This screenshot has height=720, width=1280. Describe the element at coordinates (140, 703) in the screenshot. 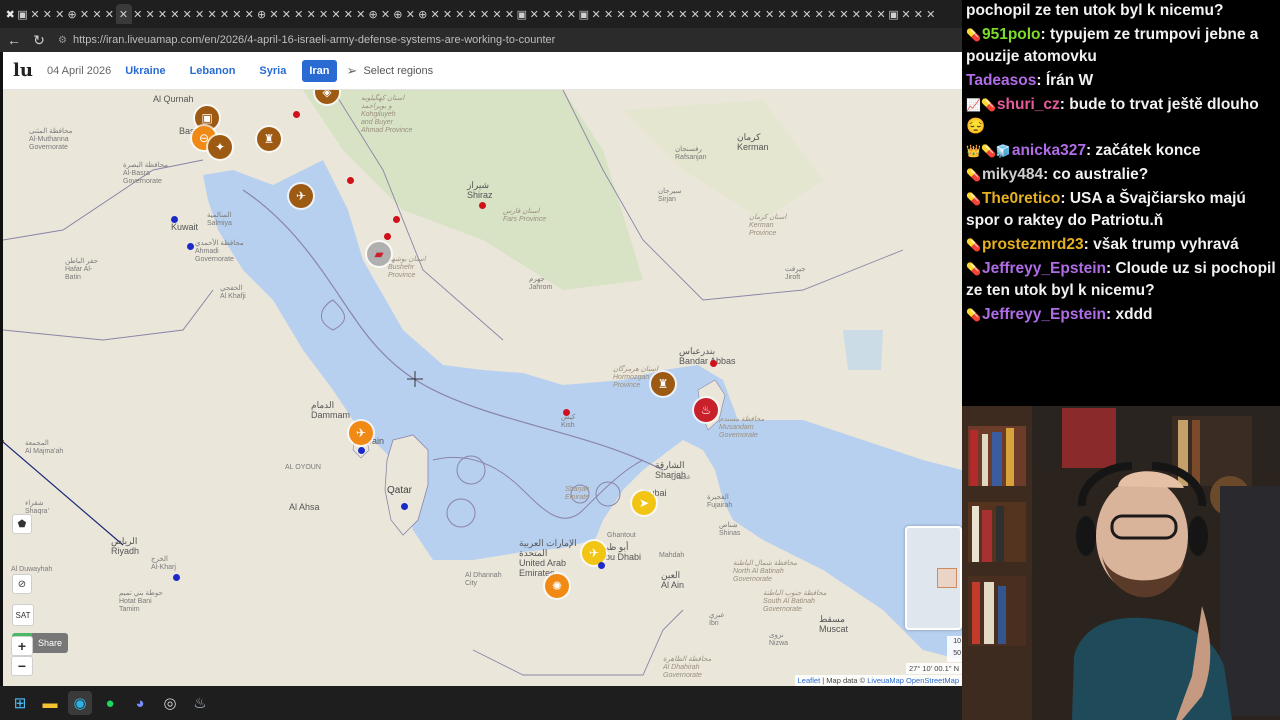

I see `discord-icon: ◕` at that location.